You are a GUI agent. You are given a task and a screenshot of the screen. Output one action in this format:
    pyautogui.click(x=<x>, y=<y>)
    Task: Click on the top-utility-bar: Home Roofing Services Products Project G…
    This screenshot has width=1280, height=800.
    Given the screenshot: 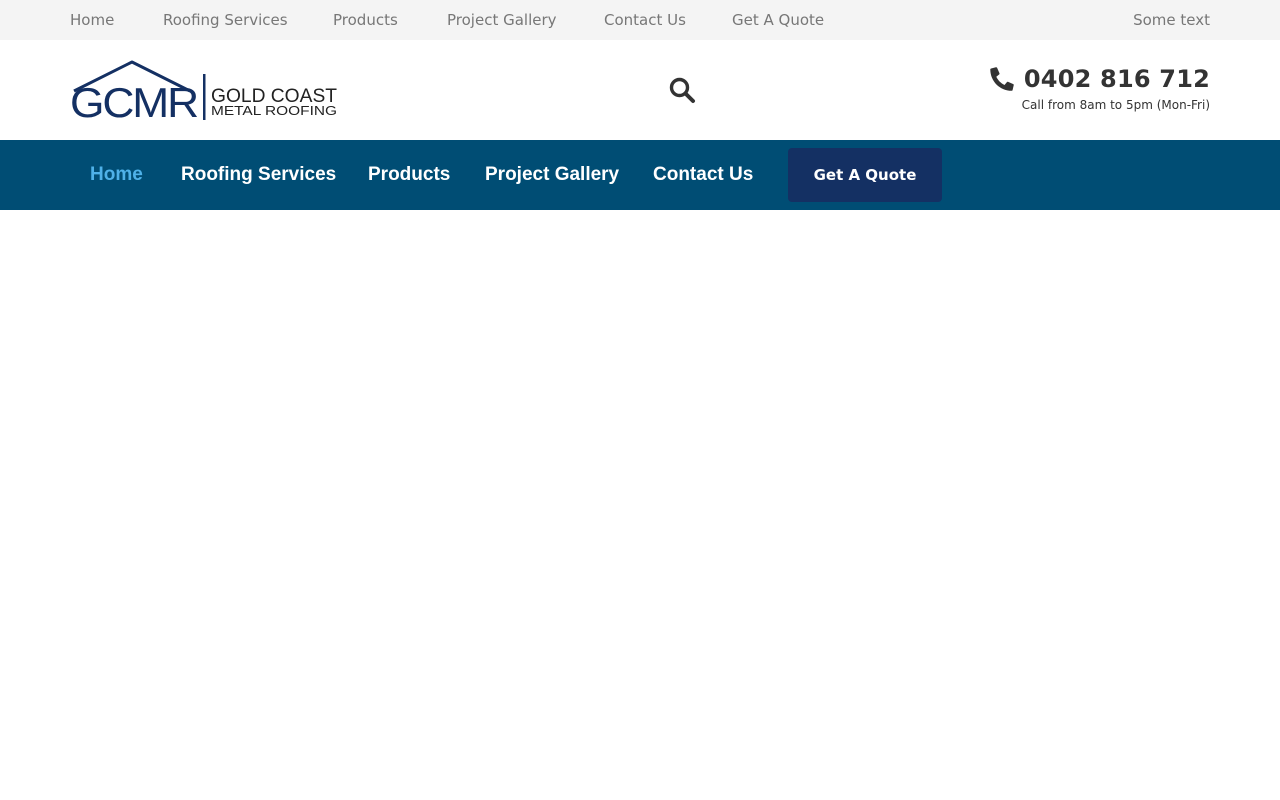 What is the action you would take?
    pyautogui.click(x=640, y=20)
    